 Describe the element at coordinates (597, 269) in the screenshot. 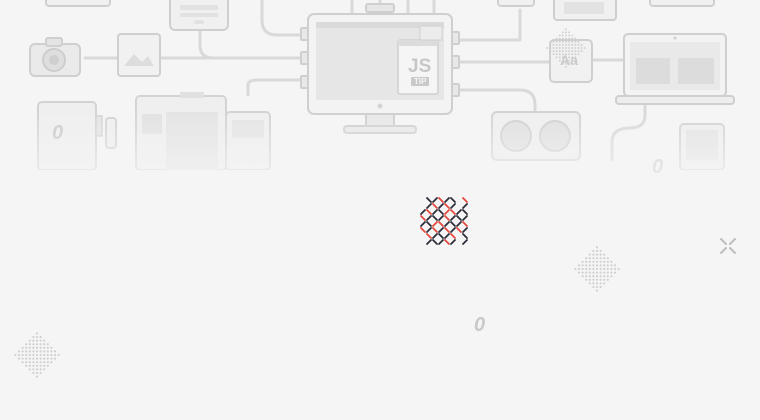

I see `dot-diamond-right` at that location.